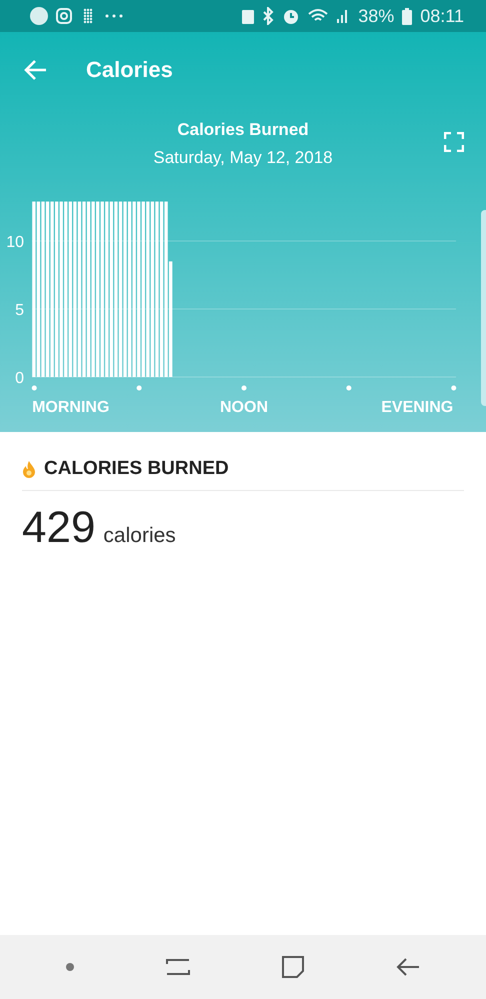  I want to click on calorie-unit: calories, so click(139, 536).